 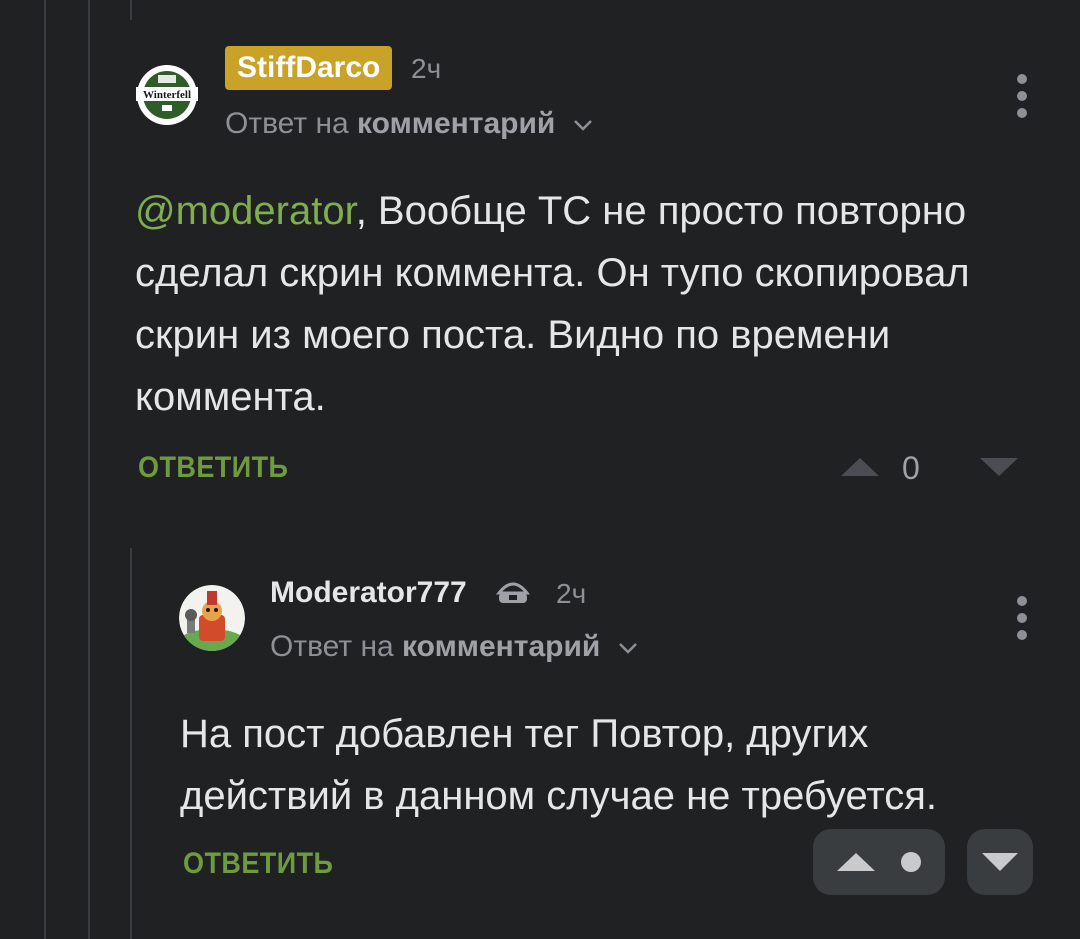 I want to click on upvote-pill, so click(x=879, y=862).